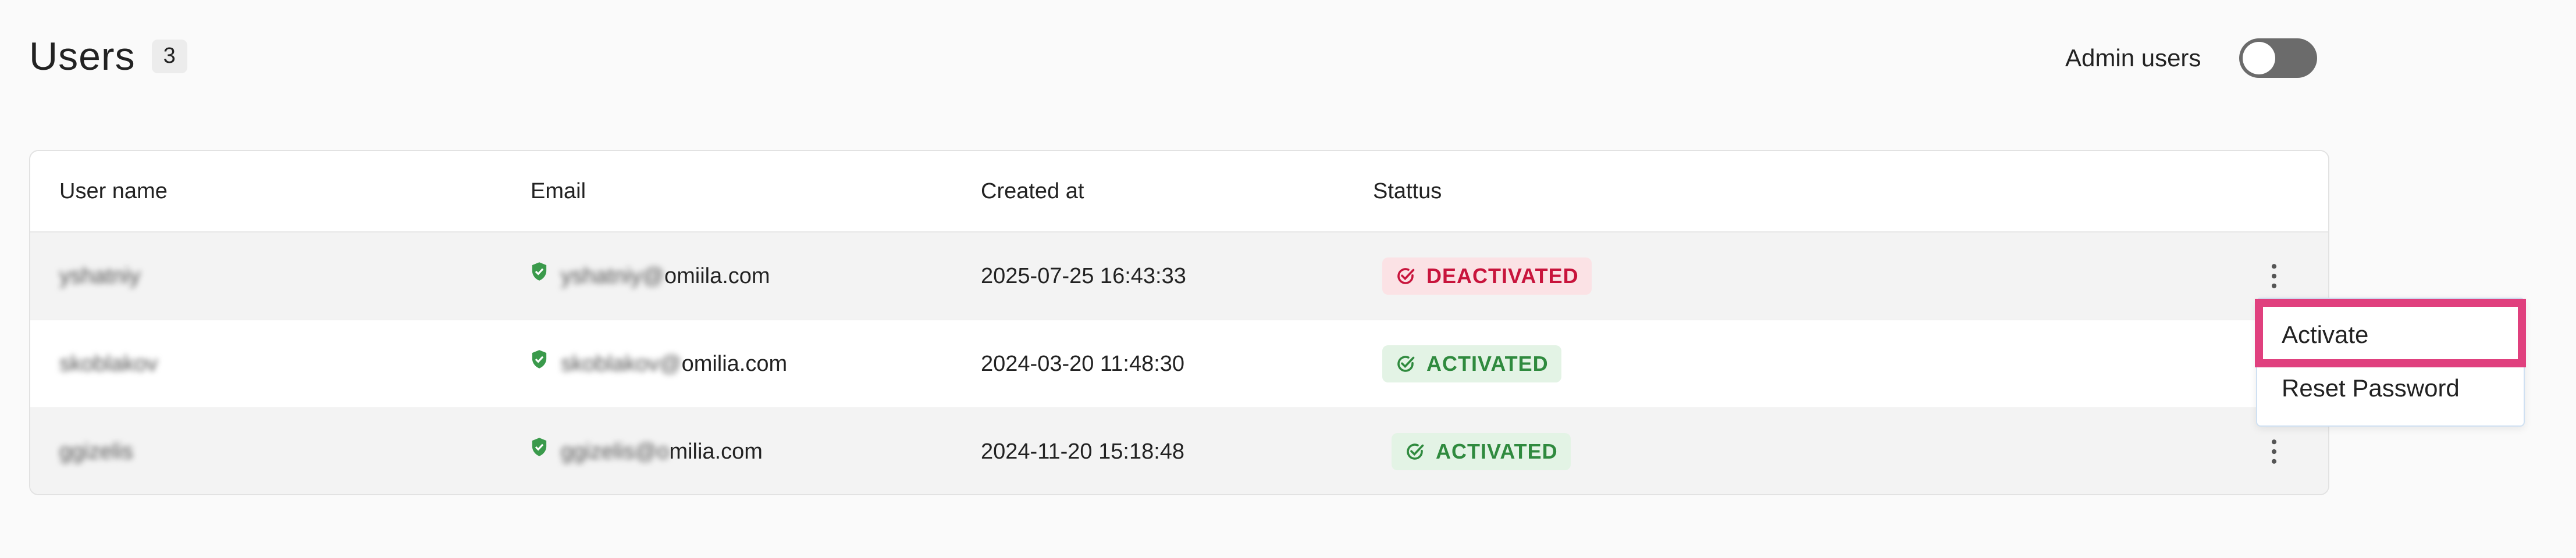  What do you see at coordinates (621, 363) in the screenshot?
I see `email-user: skoblakov@` at bounding box center [621, 363].